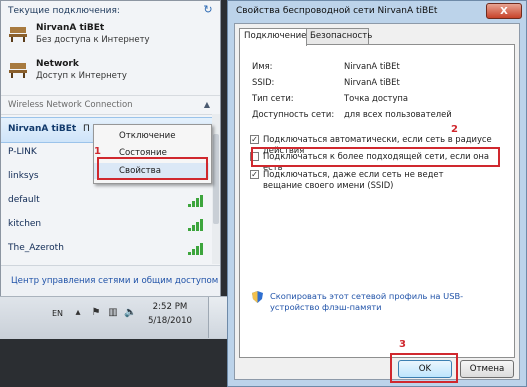 Image resolution: width=527 pixels, height=387 pixels. I want to click on action-center-flag-icon: ⚑, so click(96, 313).